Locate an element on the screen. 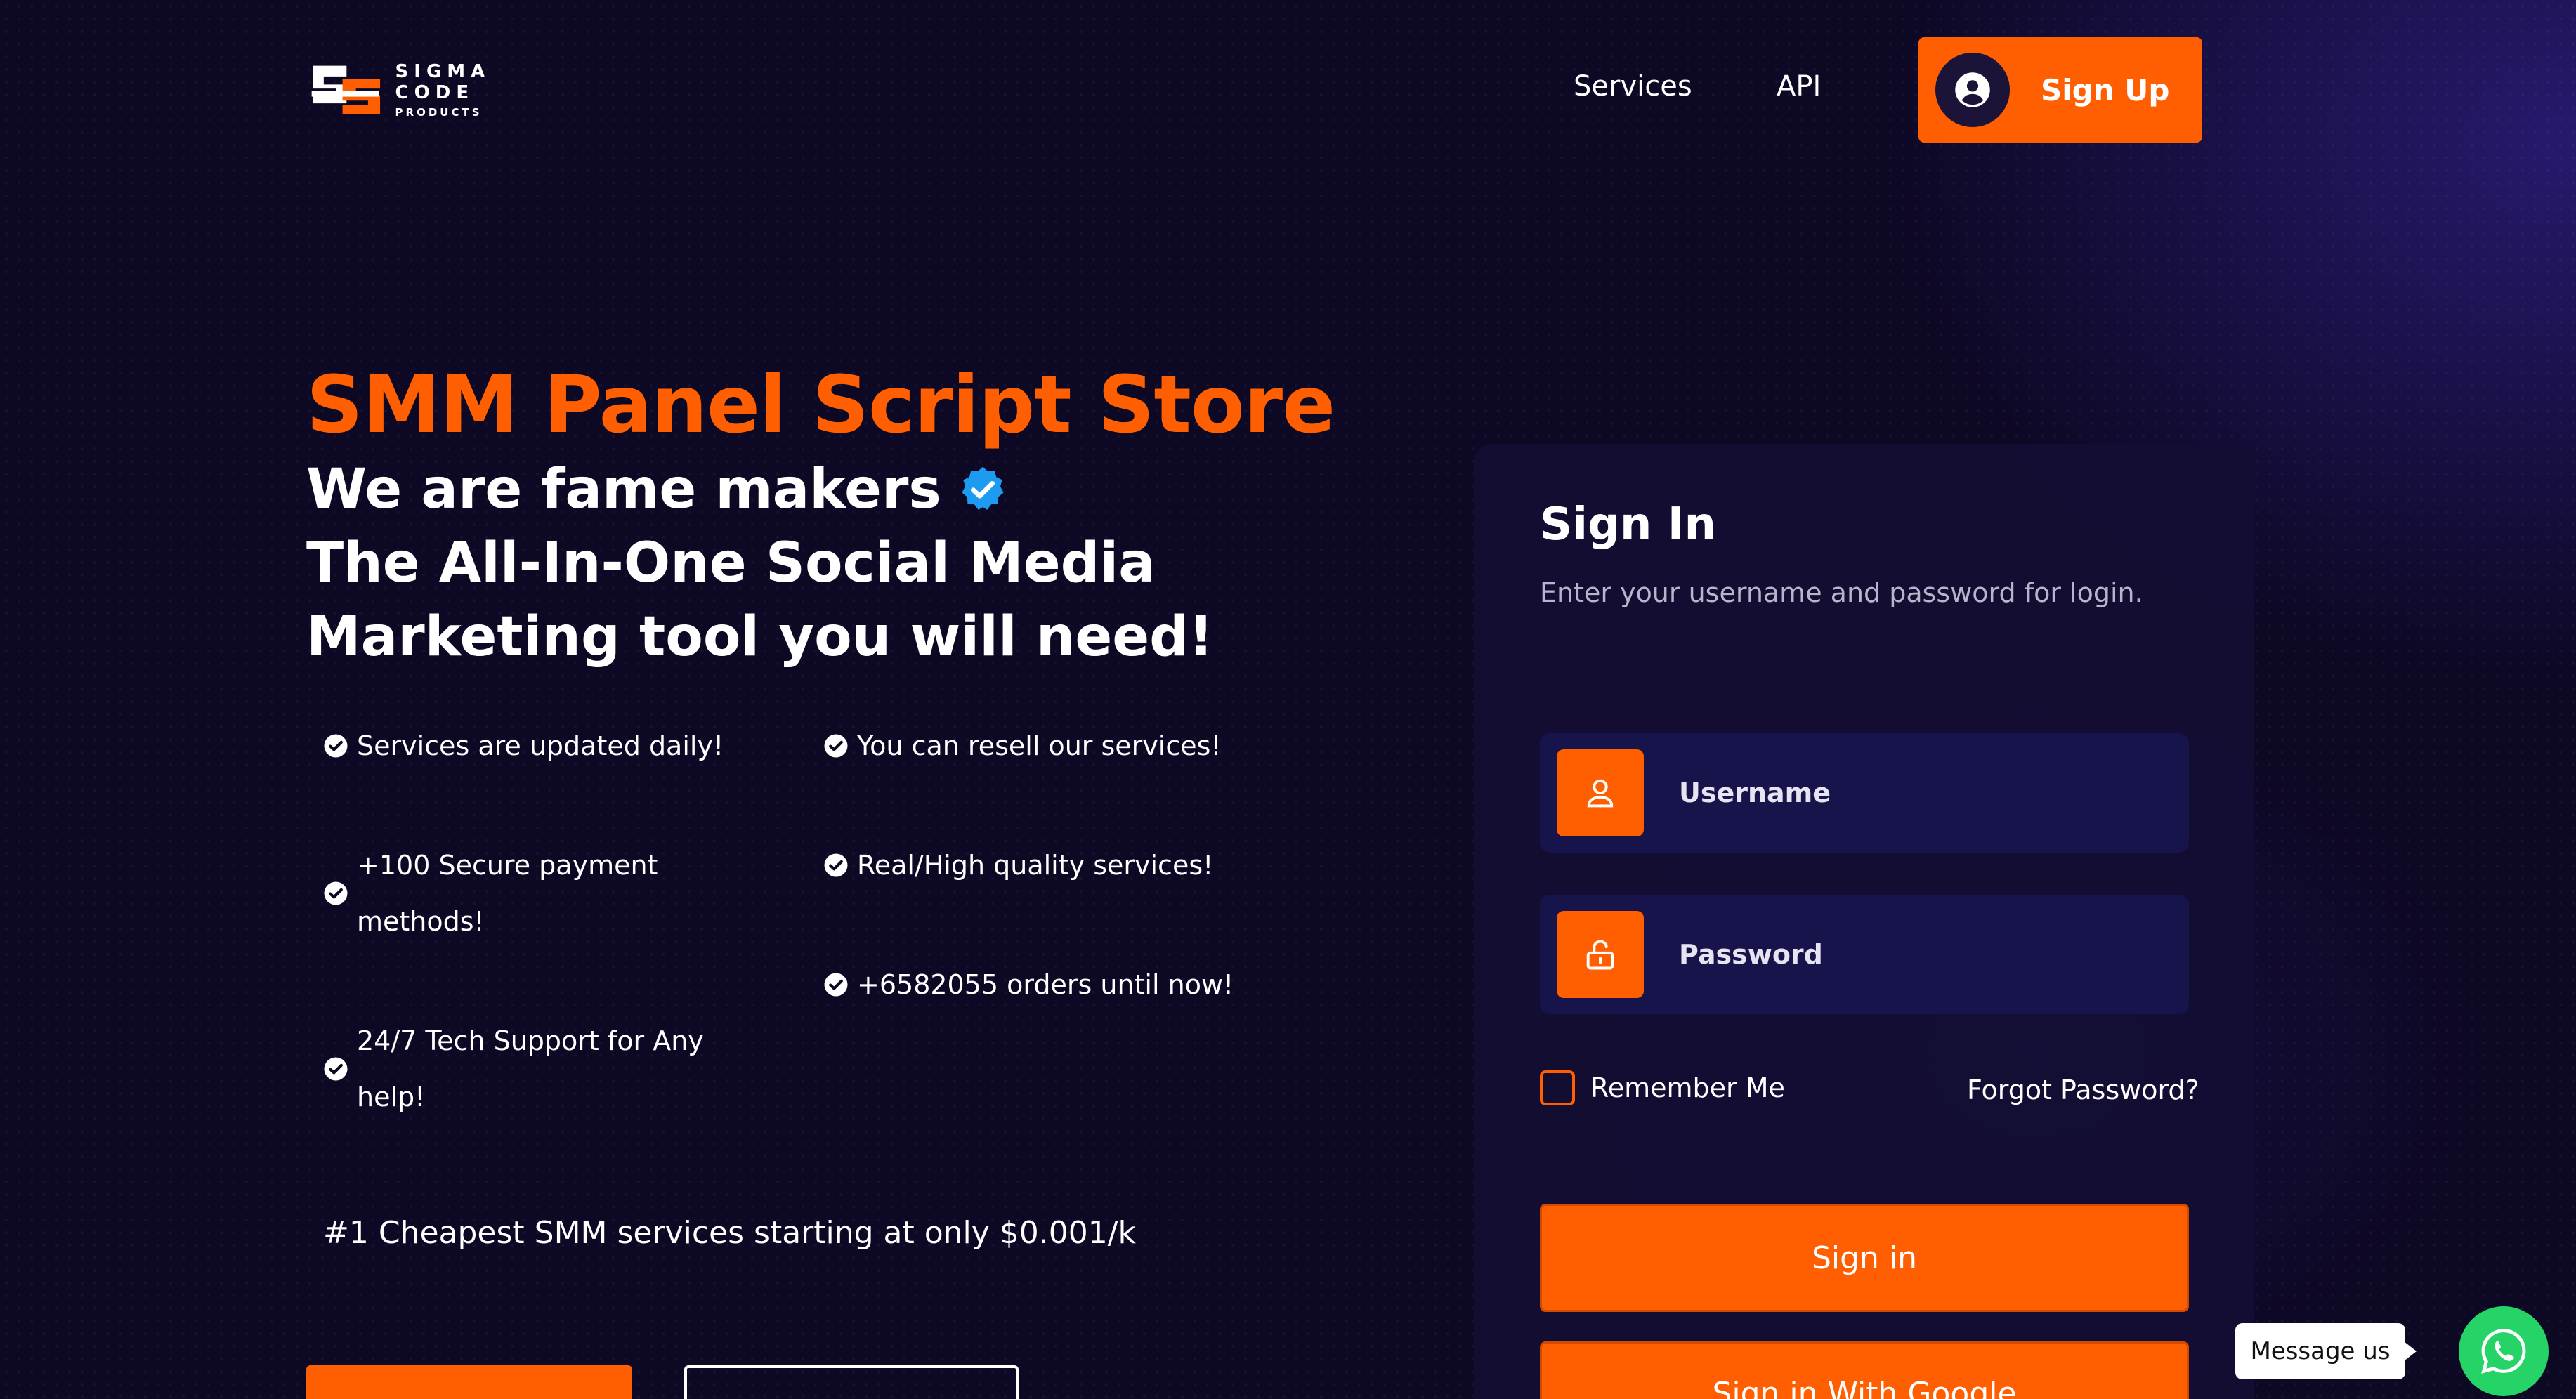 This screenshot has width=2576, height=1399. verified-badge-icon is located at coordinates (983, 488).